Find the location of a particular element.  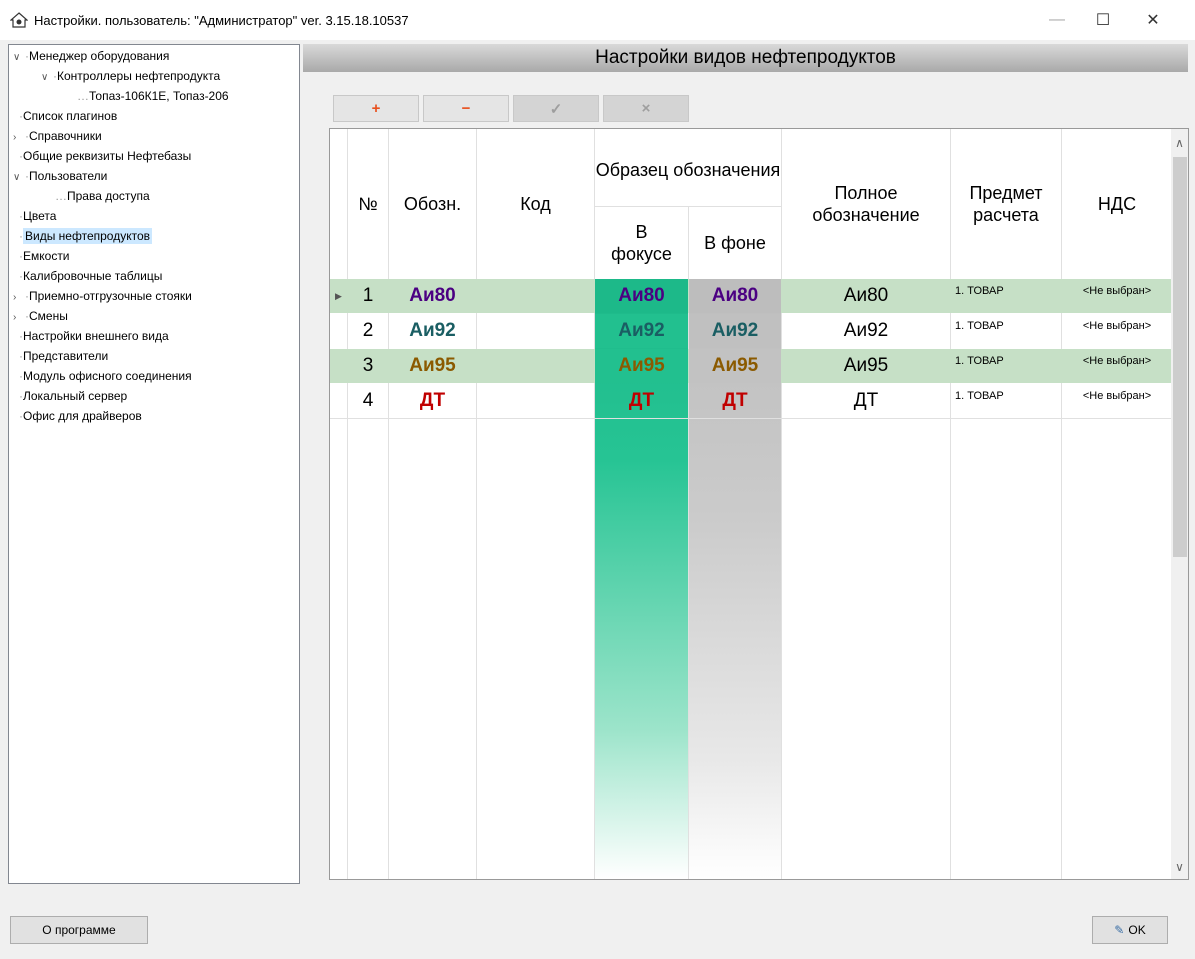

header-in-focus: В фокусе is located at coordinates (641, 243).